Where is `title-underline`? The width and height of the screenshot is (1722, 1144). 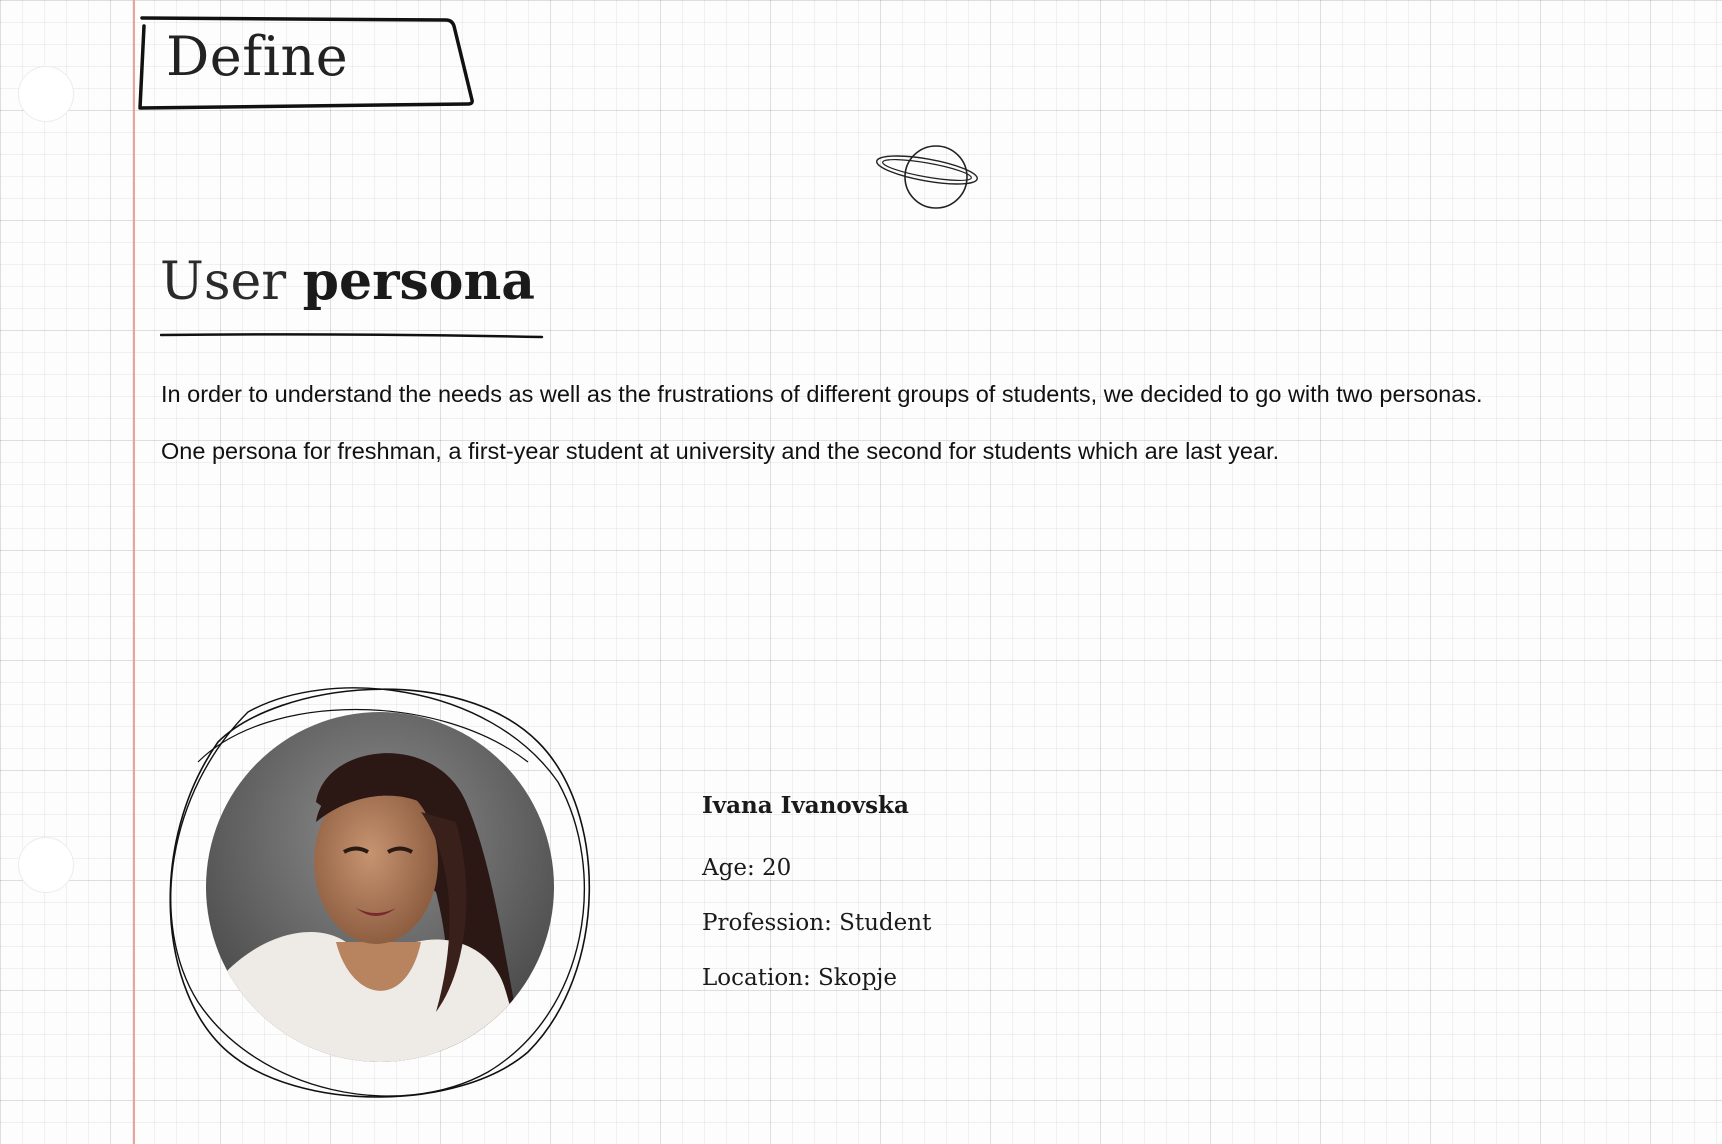 title-underline is located at coordinates (352, 336).